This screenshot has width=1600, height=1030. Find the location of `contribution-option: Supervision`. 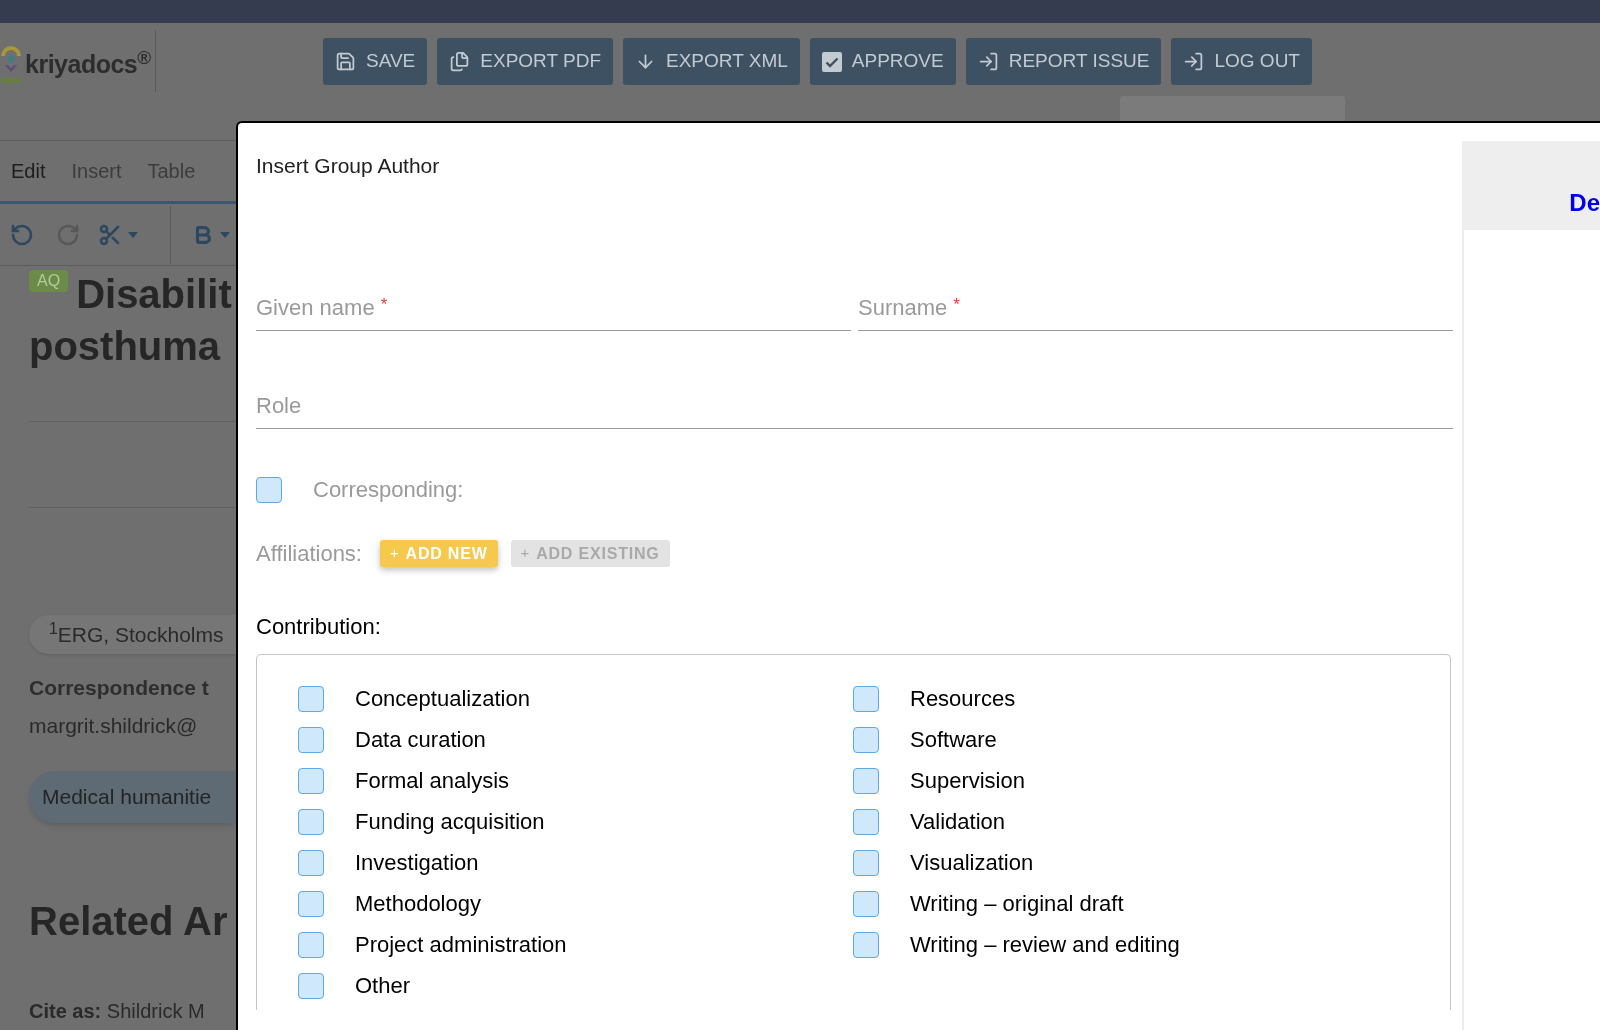

contribution-option: Supervision is located at coordinates (967, 780).